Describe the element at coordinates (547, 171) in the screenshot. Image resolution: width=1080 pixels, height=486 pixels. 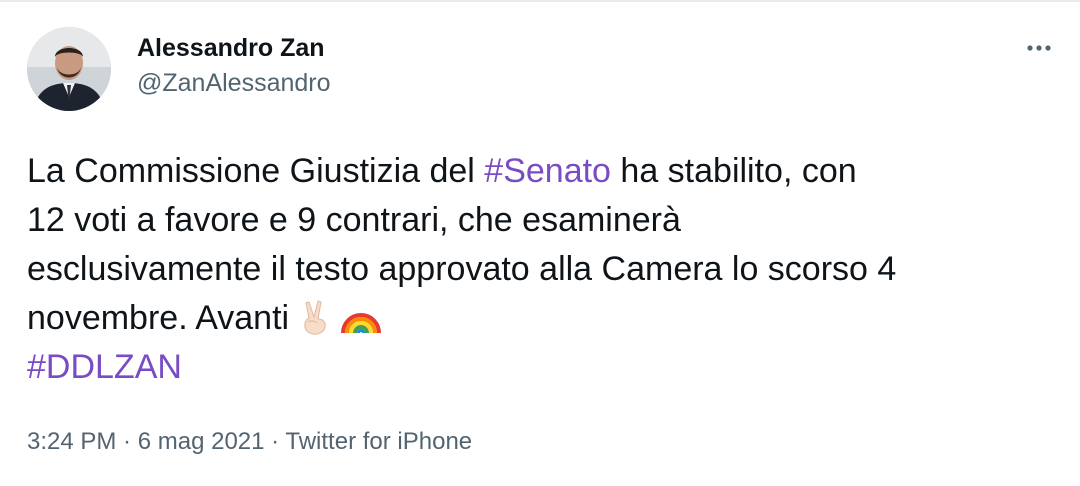
I see `hashtag-senato-link: #Senato` at that location.